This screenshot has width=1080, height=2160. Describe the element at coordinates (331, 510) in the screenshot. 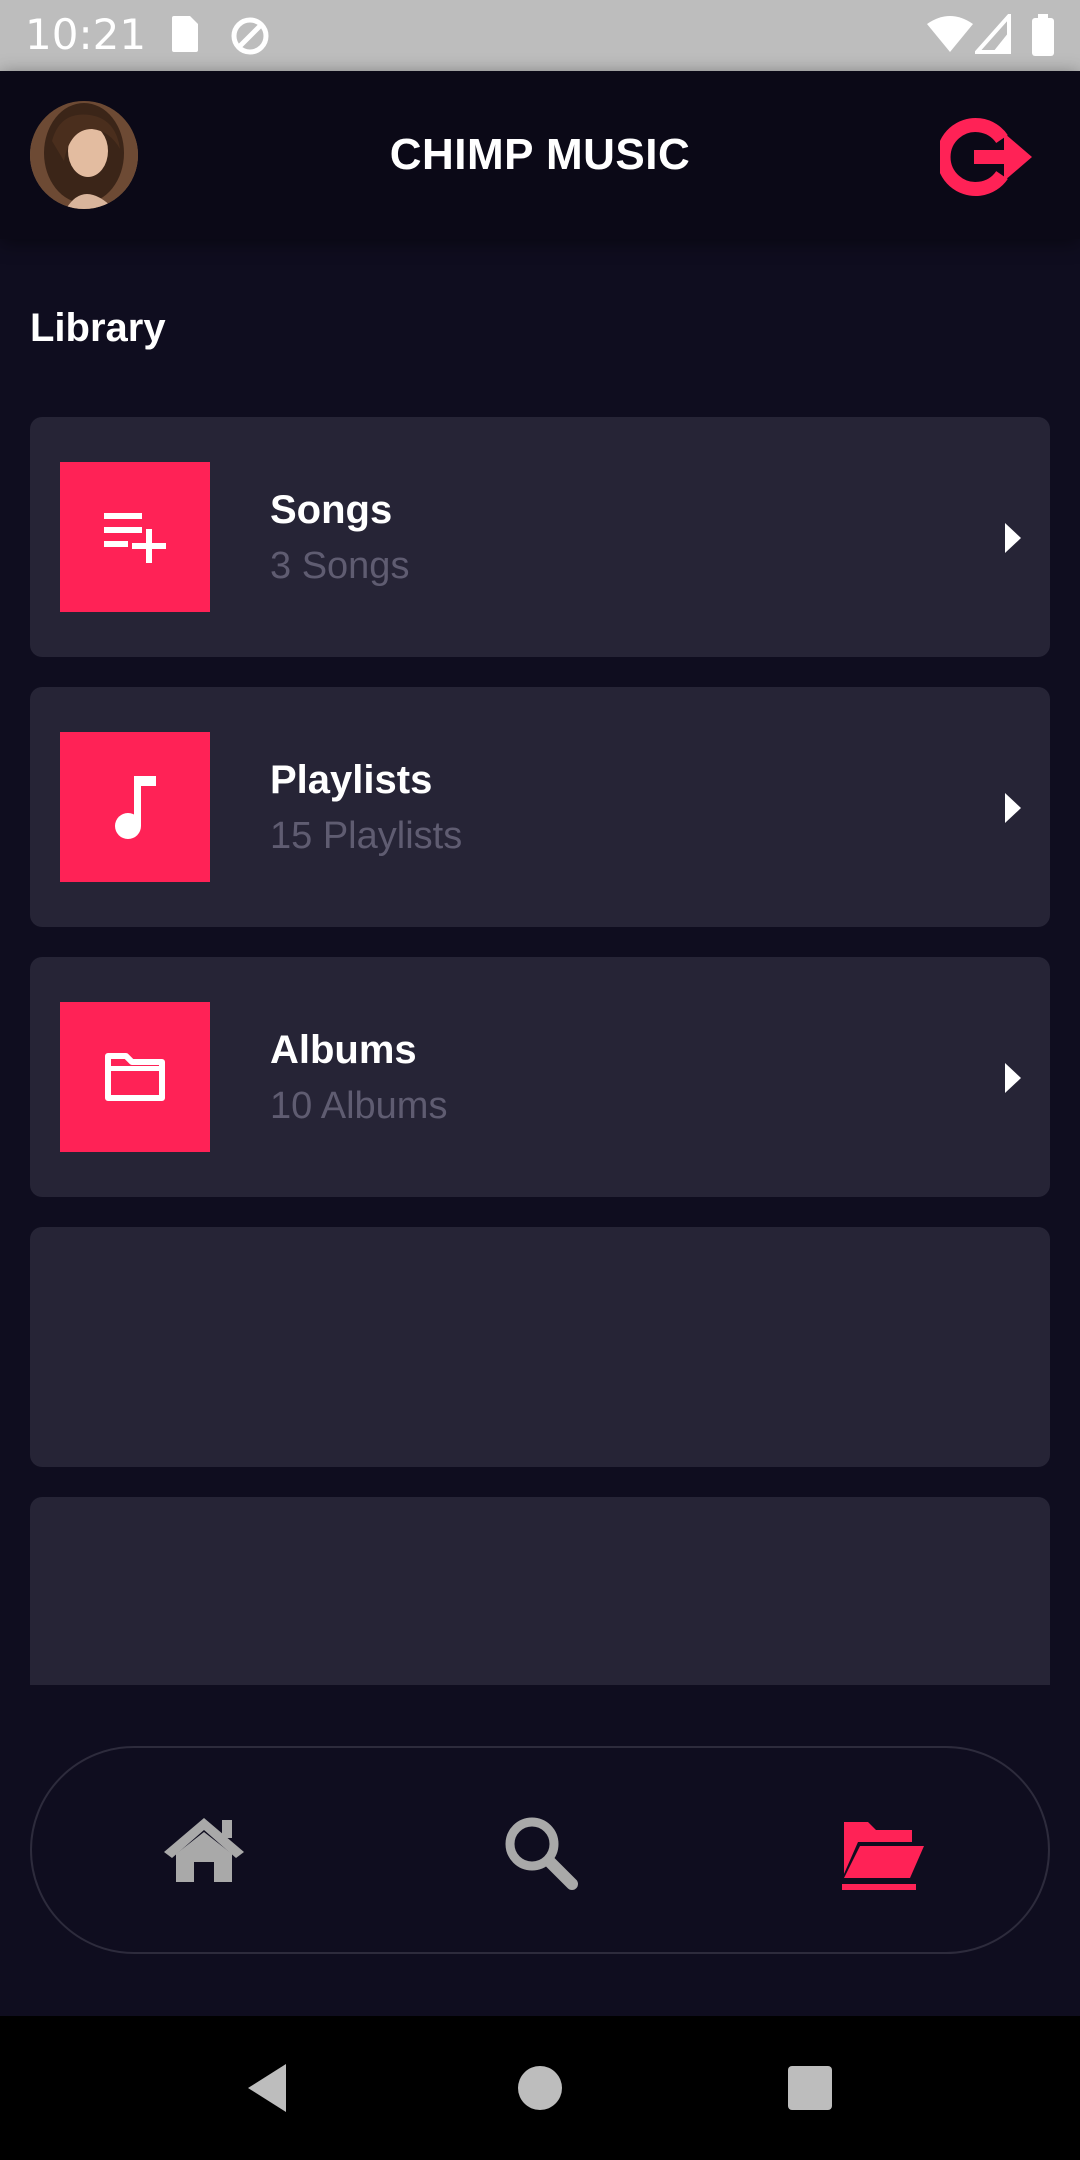

I see `library-item-title: Songs` at that location.